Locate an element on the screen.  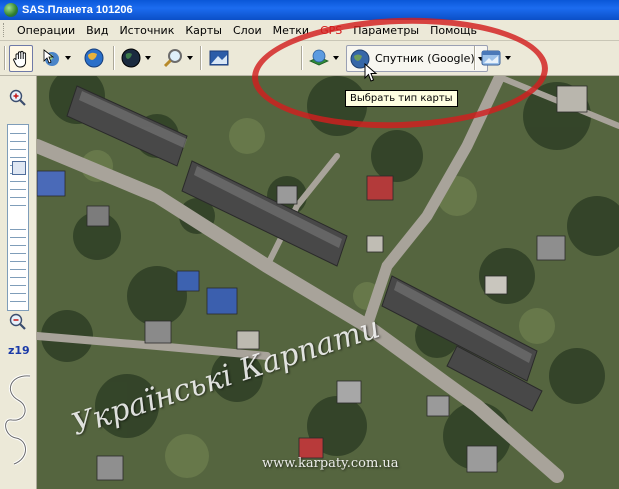
earth-icon is located at coordinates (131, 57).